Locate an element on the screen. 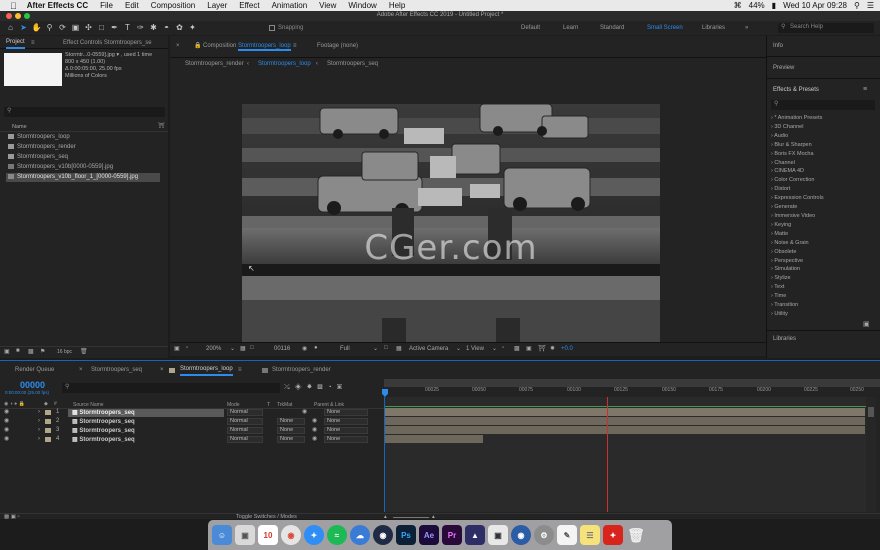 The image size is (880, 550). mask-visibility-icon: □ is located at coordinates (252, 348).